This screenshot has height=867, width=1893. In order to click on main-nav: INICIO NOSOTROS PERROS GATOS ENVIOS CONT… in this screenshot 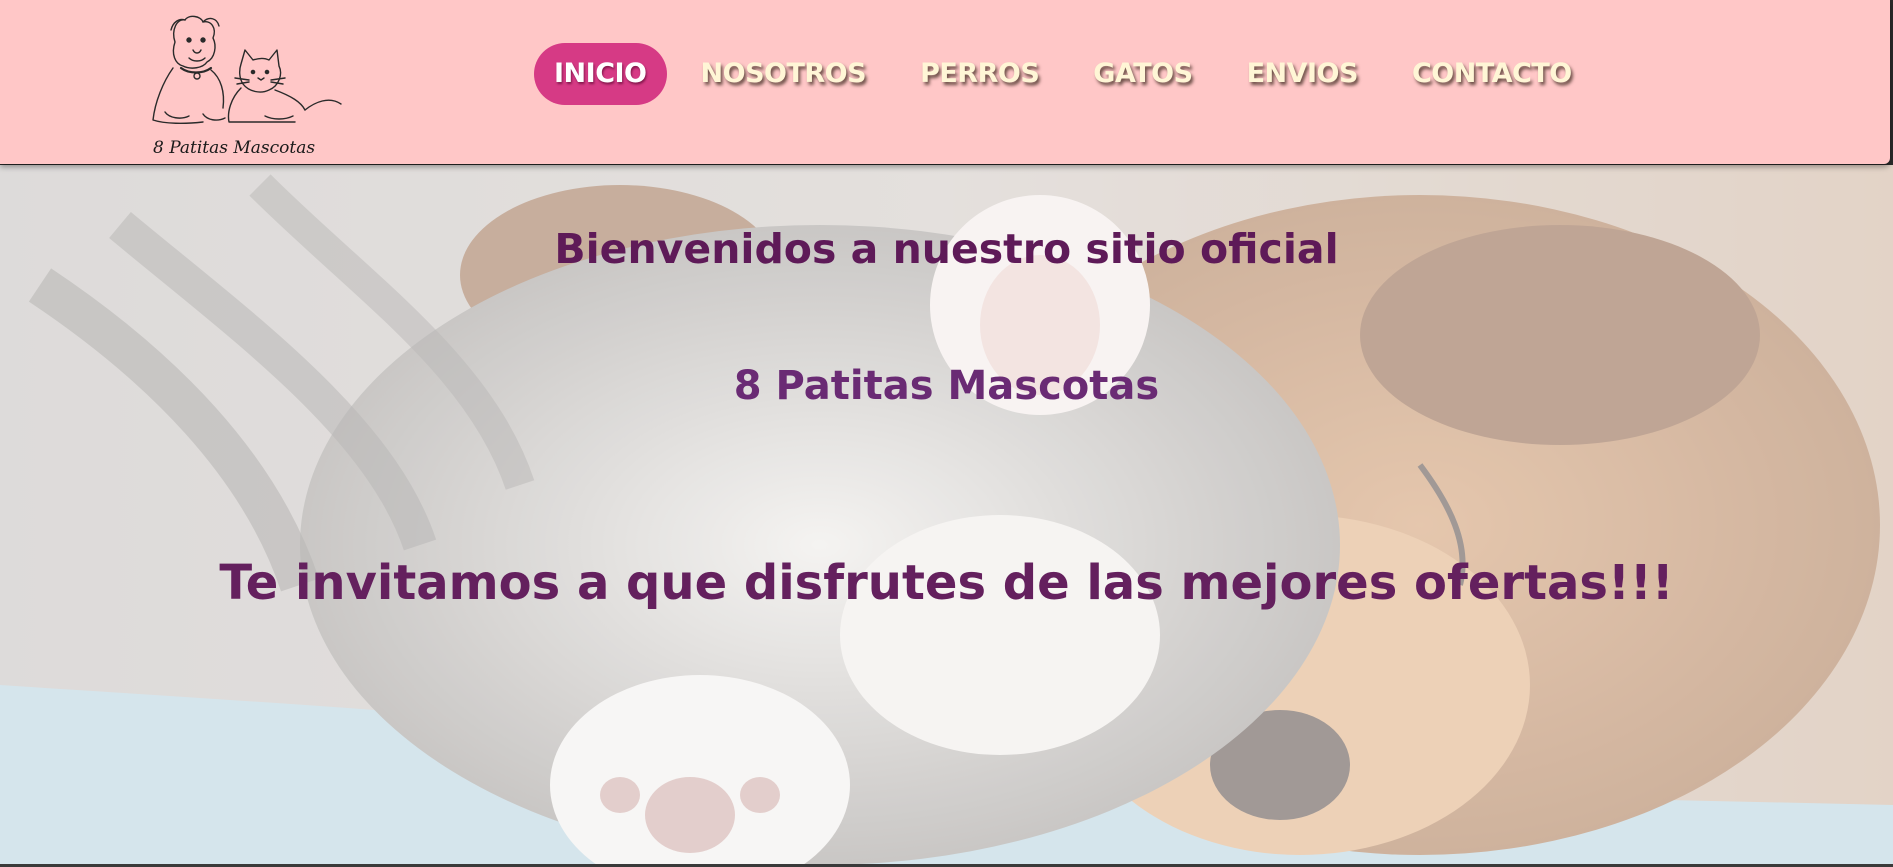, I will do `click(1070, 74)`.